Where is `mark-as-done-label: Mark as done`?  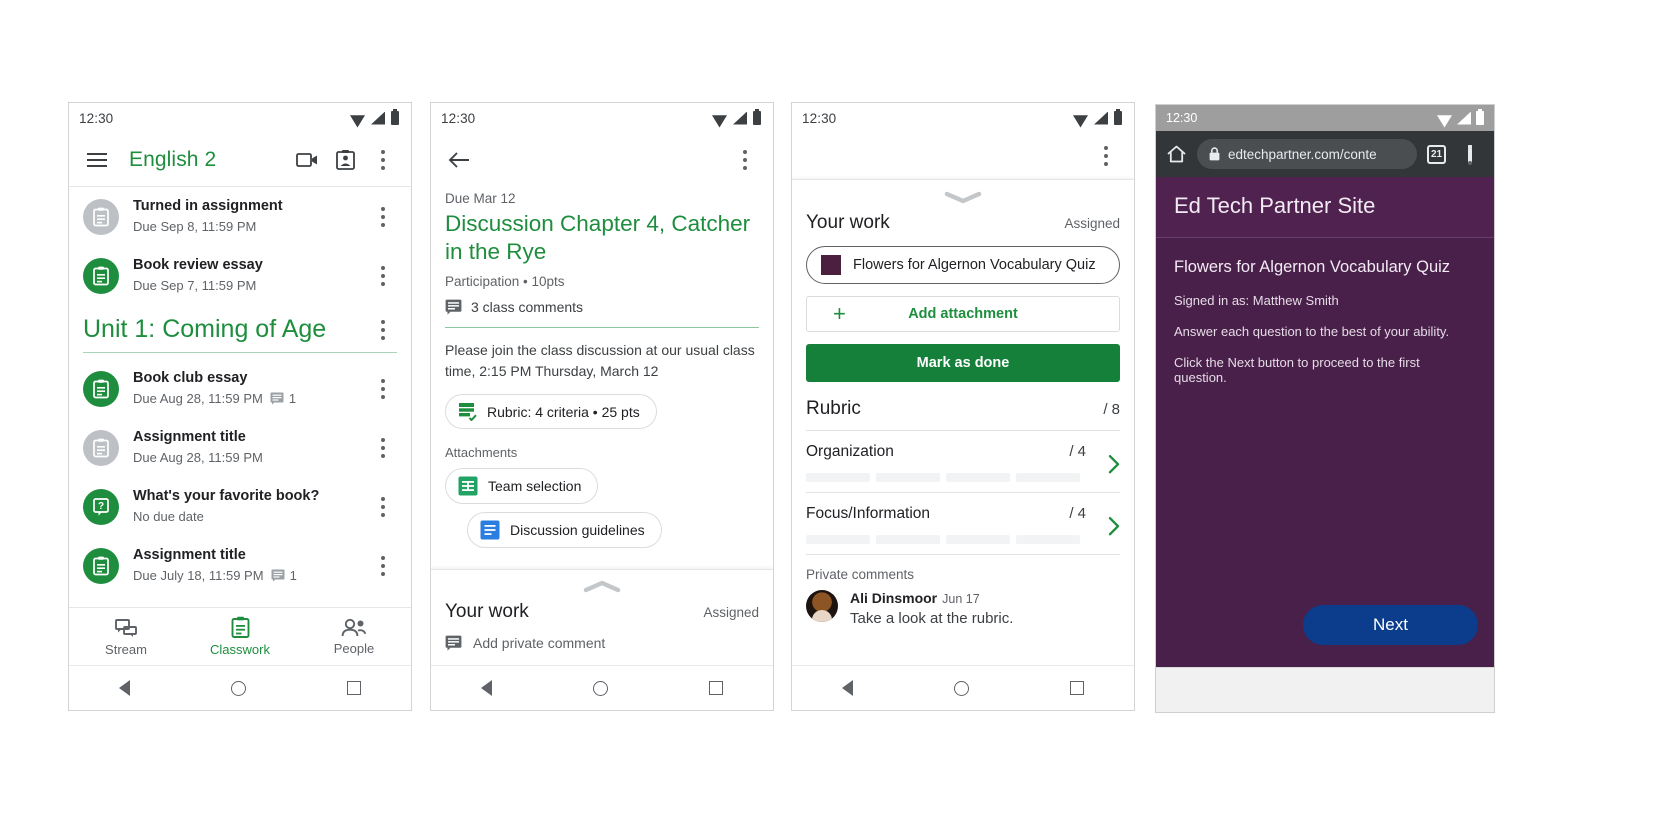 mark-as-done-label: Mark as done is located at coordinates (963, 363).